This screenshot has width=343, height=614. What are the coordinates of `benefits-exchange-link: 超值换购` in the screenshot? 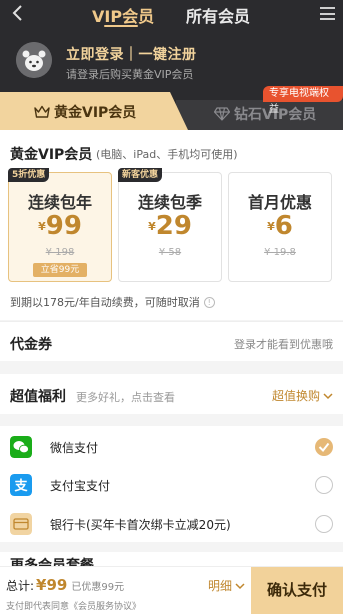 It's located at (302, 395).